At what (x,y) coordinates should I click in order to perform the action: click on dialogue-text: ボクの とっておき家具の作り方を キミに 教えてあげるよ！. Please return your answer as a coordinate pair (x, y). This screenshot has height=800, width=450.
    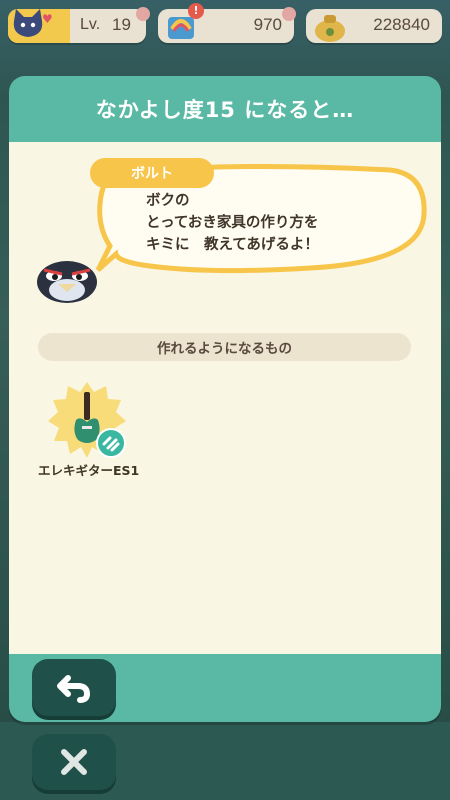
    Looking at the image, I should click on (286, 223).